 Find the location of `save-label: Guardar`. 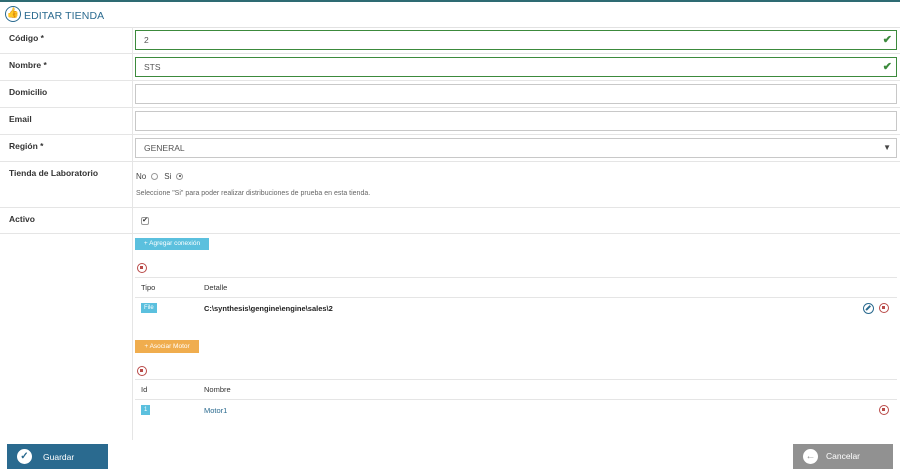

save-label: Guardar is located at coordinates (59, 457).